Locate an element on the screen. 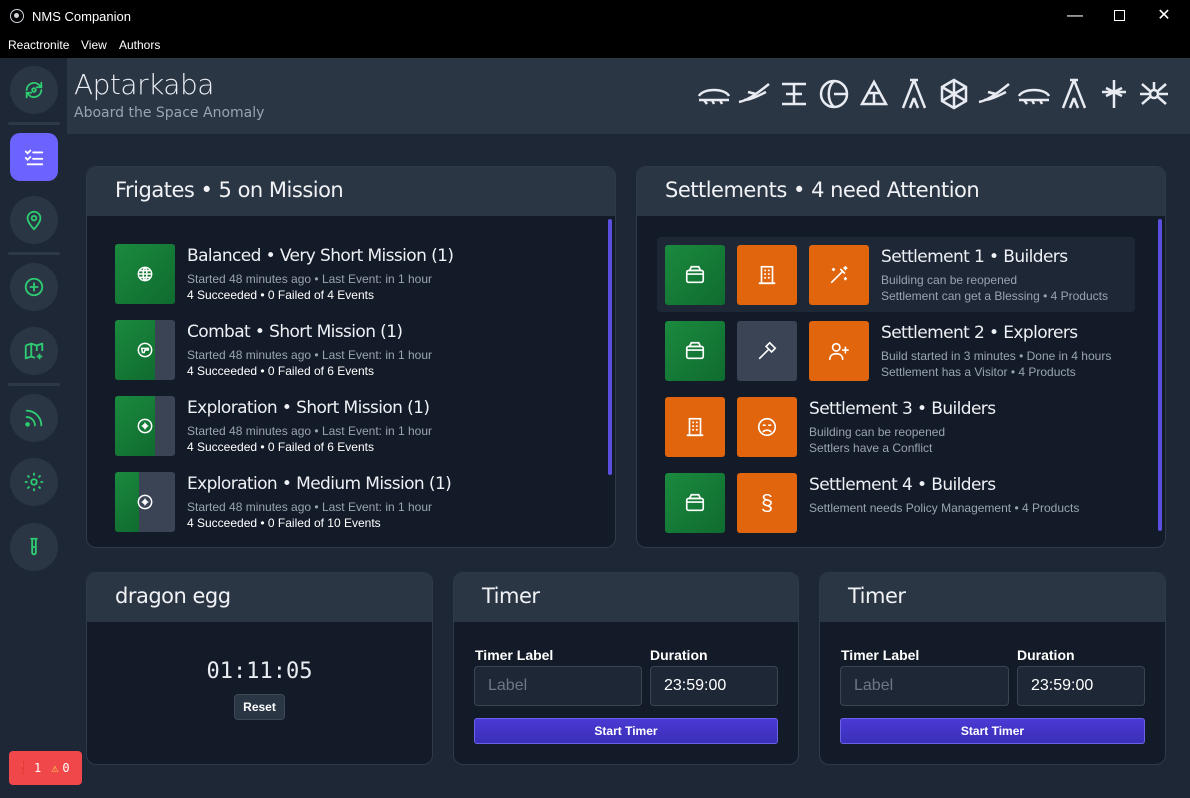  timer-2-title: Timer is located at coordinates (992, 597).